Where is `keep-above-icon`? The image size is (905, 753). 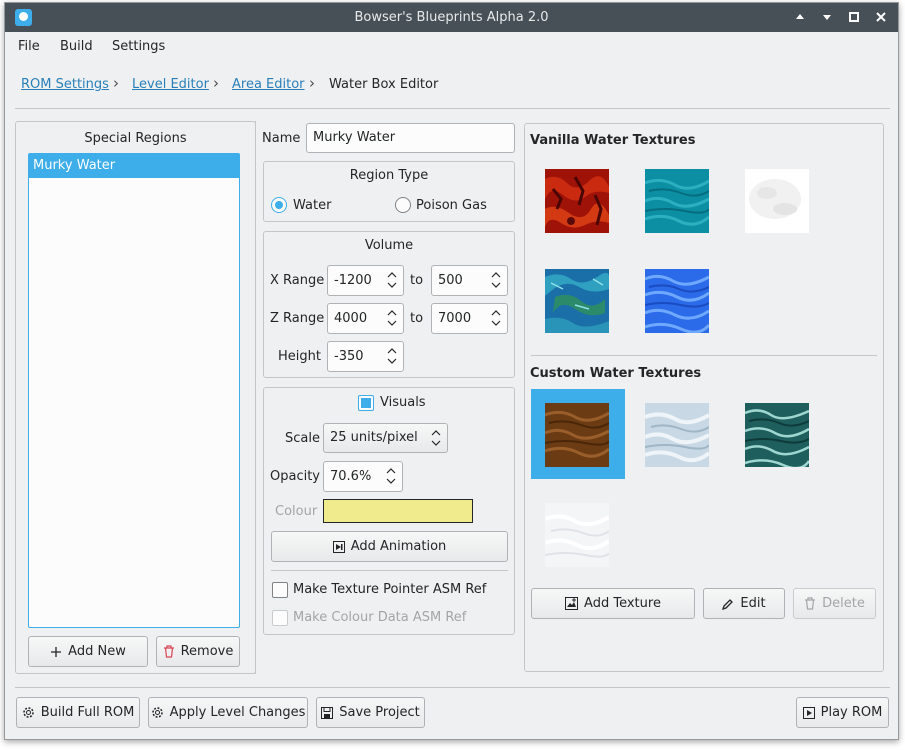
keep-above-icon is located at coordinates (800, 17).